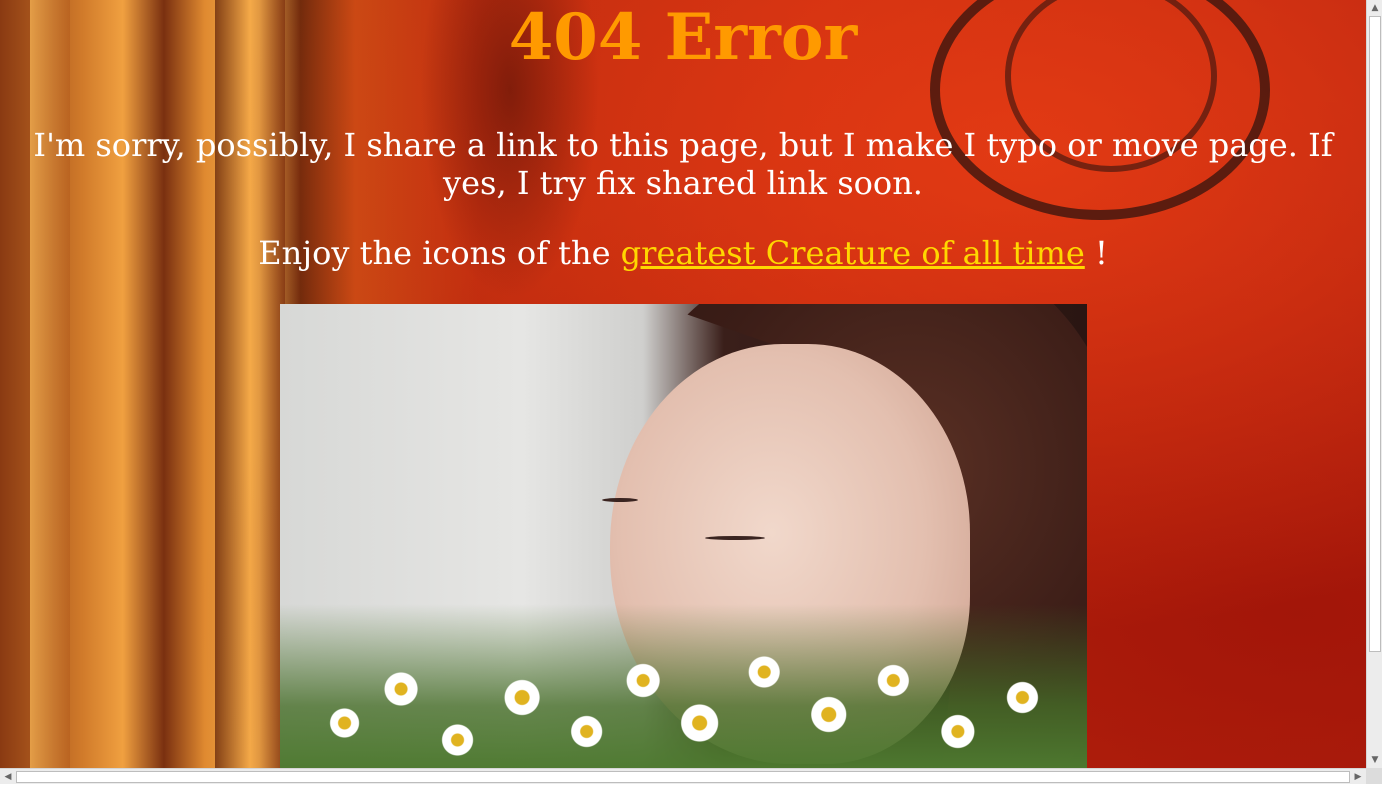 This screenshot has width=1382, height=785. What do you see at coordinates (683, 37) in the screenshot?
I see `page-title: 404 Error` at bounding box center [683, 37].